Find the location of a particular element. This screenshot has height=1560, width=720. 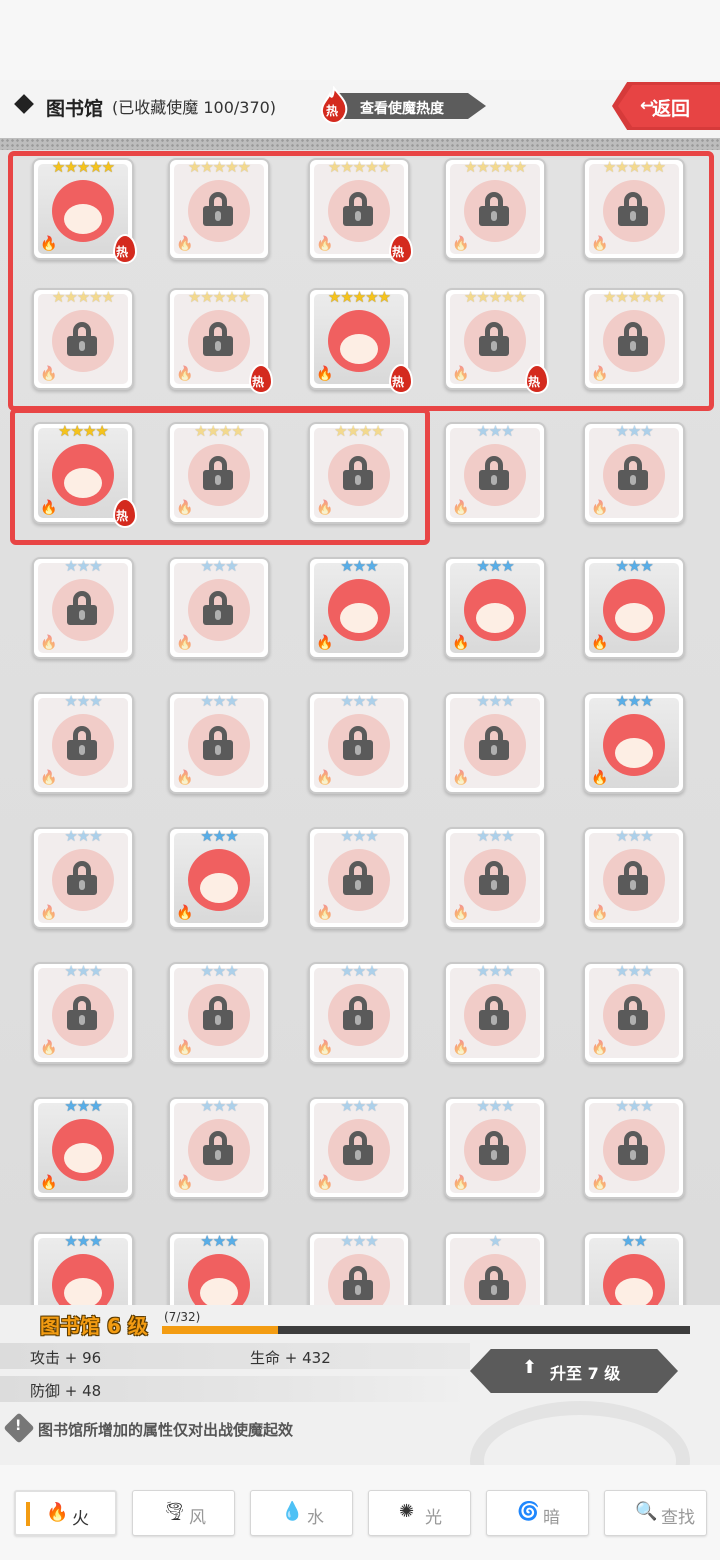

stat-row-1: 攻击 + 96 生命 + 432 is located at coordinates (235, 1356).